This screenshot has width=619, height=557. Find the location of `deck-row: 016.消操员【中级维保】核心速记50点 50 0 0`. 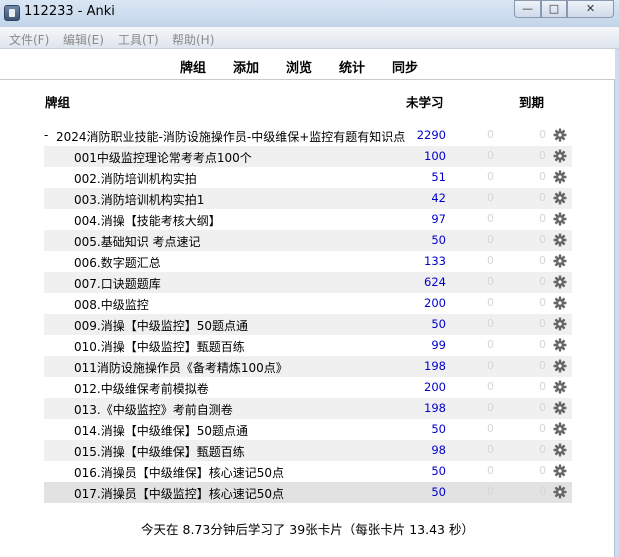

deck-row: 016.消操员【中级维保】核心速记50点 50 0 0 is located at coordinates (308, 471).